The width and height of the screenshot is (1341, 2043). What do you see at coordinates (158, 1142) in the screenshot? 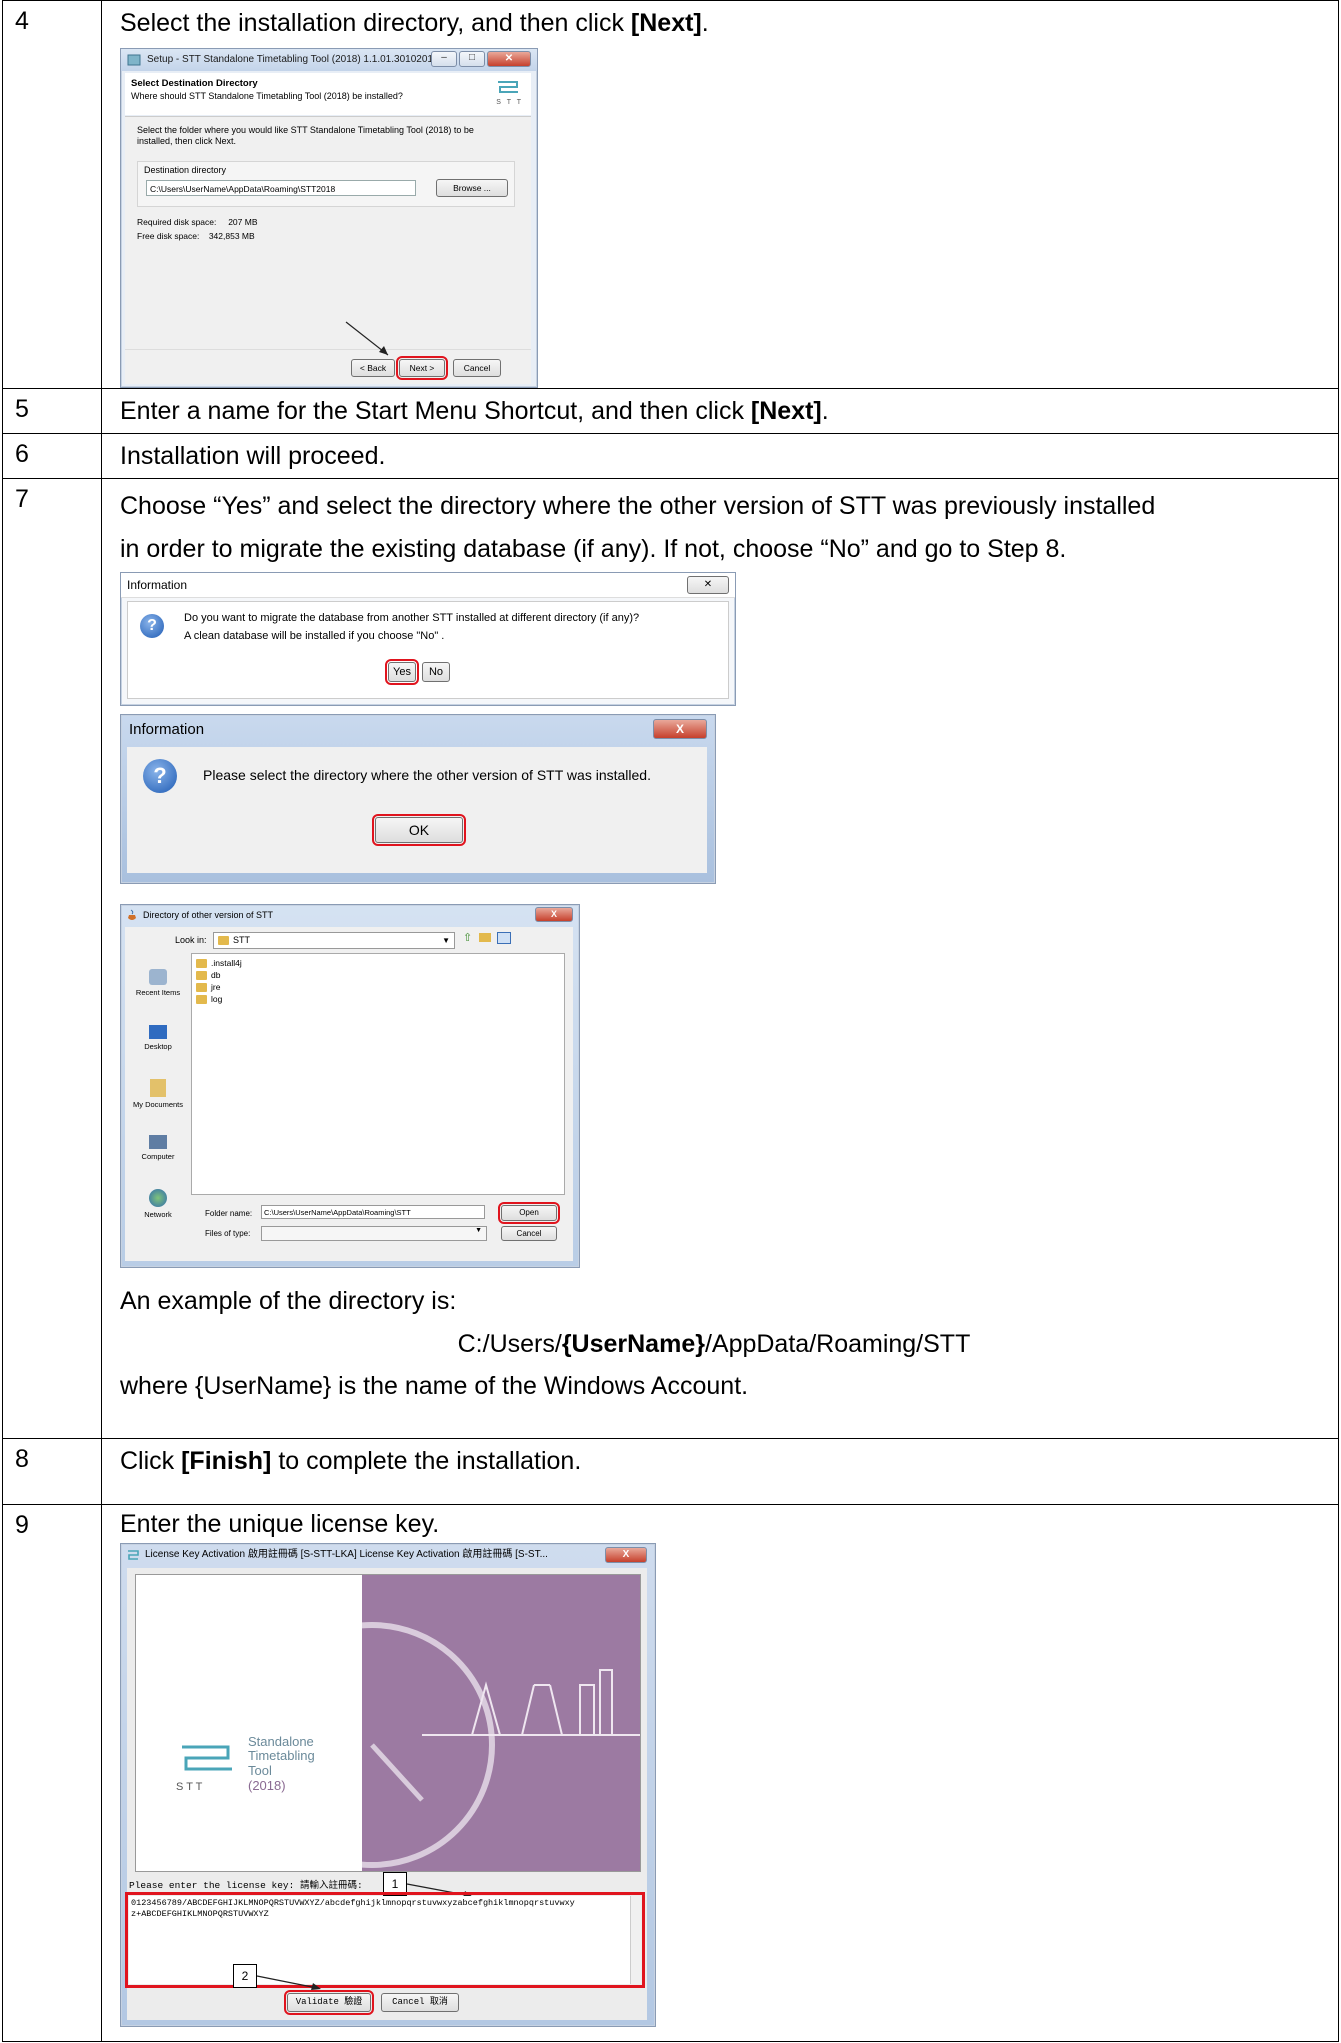
I see `computer-icon` at bounding box center [158, 1142].